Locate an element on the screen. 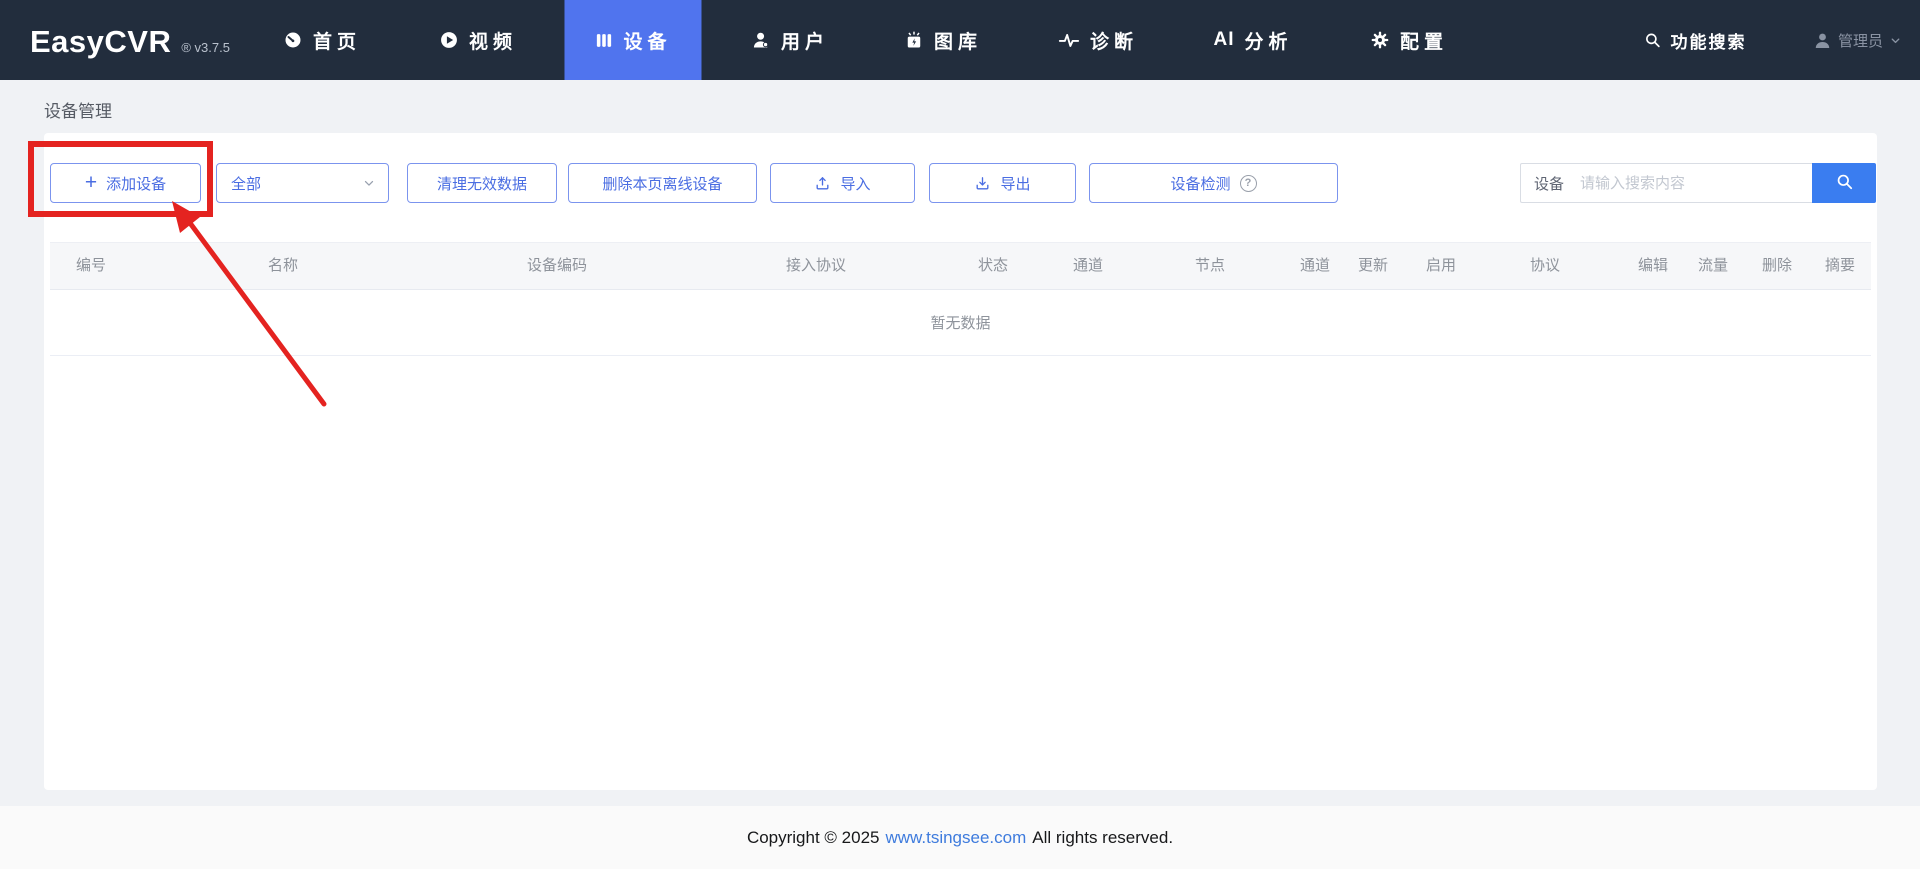  column-header: 节点 is located at coordinates (1210, 265).